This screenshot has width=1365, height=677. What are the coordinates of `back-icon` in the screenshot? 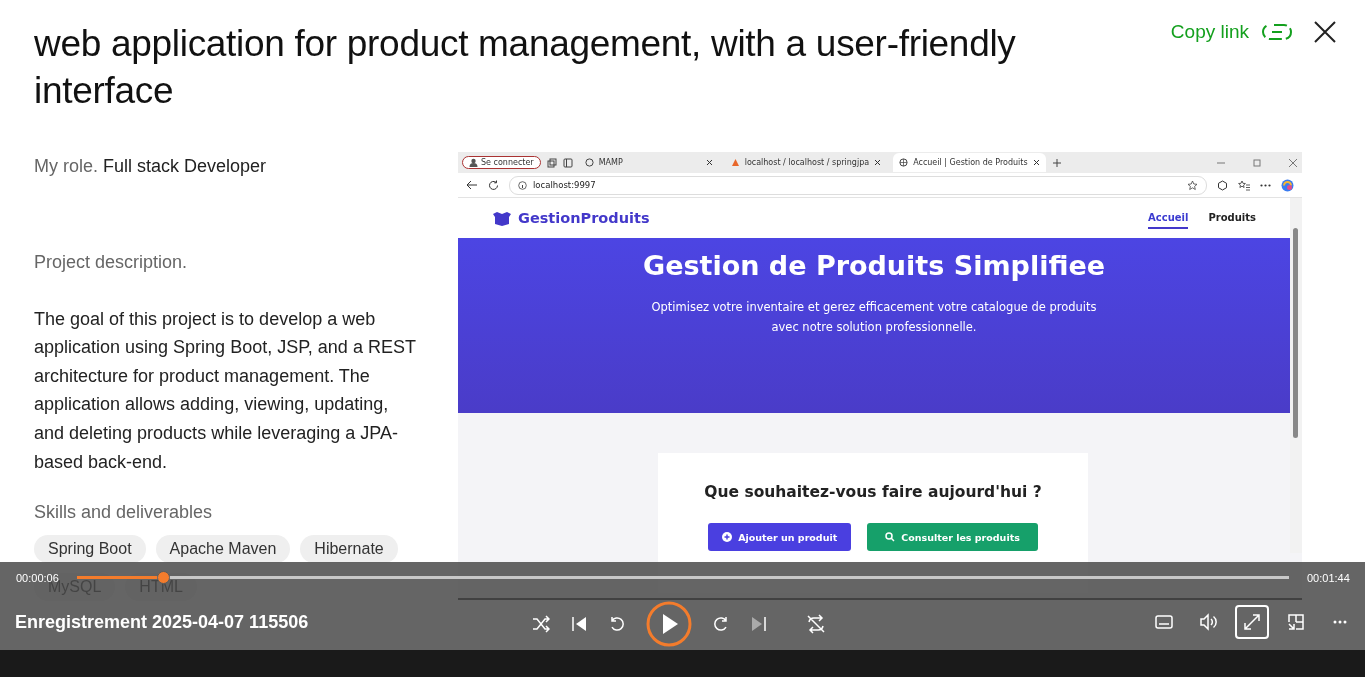 It's located at (472, 185).